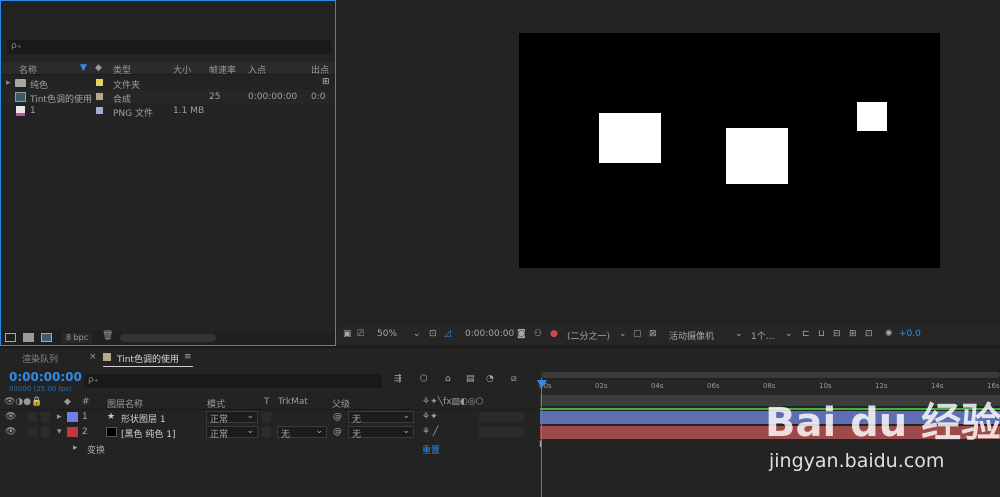  What do you see at coordinates (320, 69) in the screenshot?
I see `col-out: 出点` at bounding box center [320, 69].